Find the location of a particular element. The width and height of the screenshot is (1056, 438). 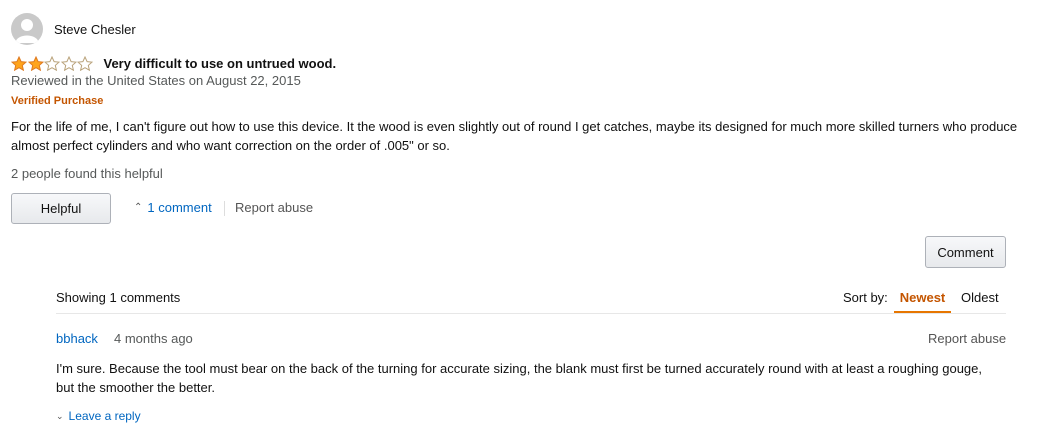

caret-up-icon: ⌃ is located at coordinates (138, 207).